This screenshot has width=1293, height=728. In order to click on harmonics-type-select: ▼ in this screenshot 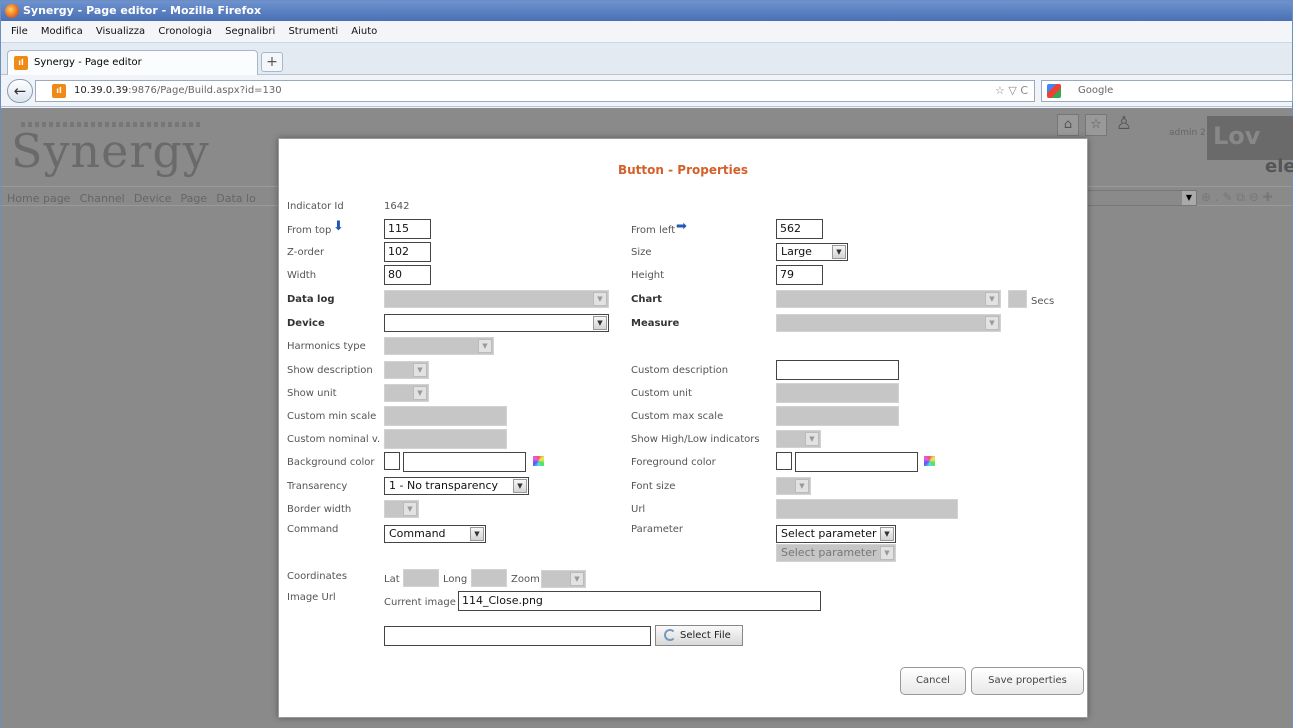, I will do `click(439, 346)`.